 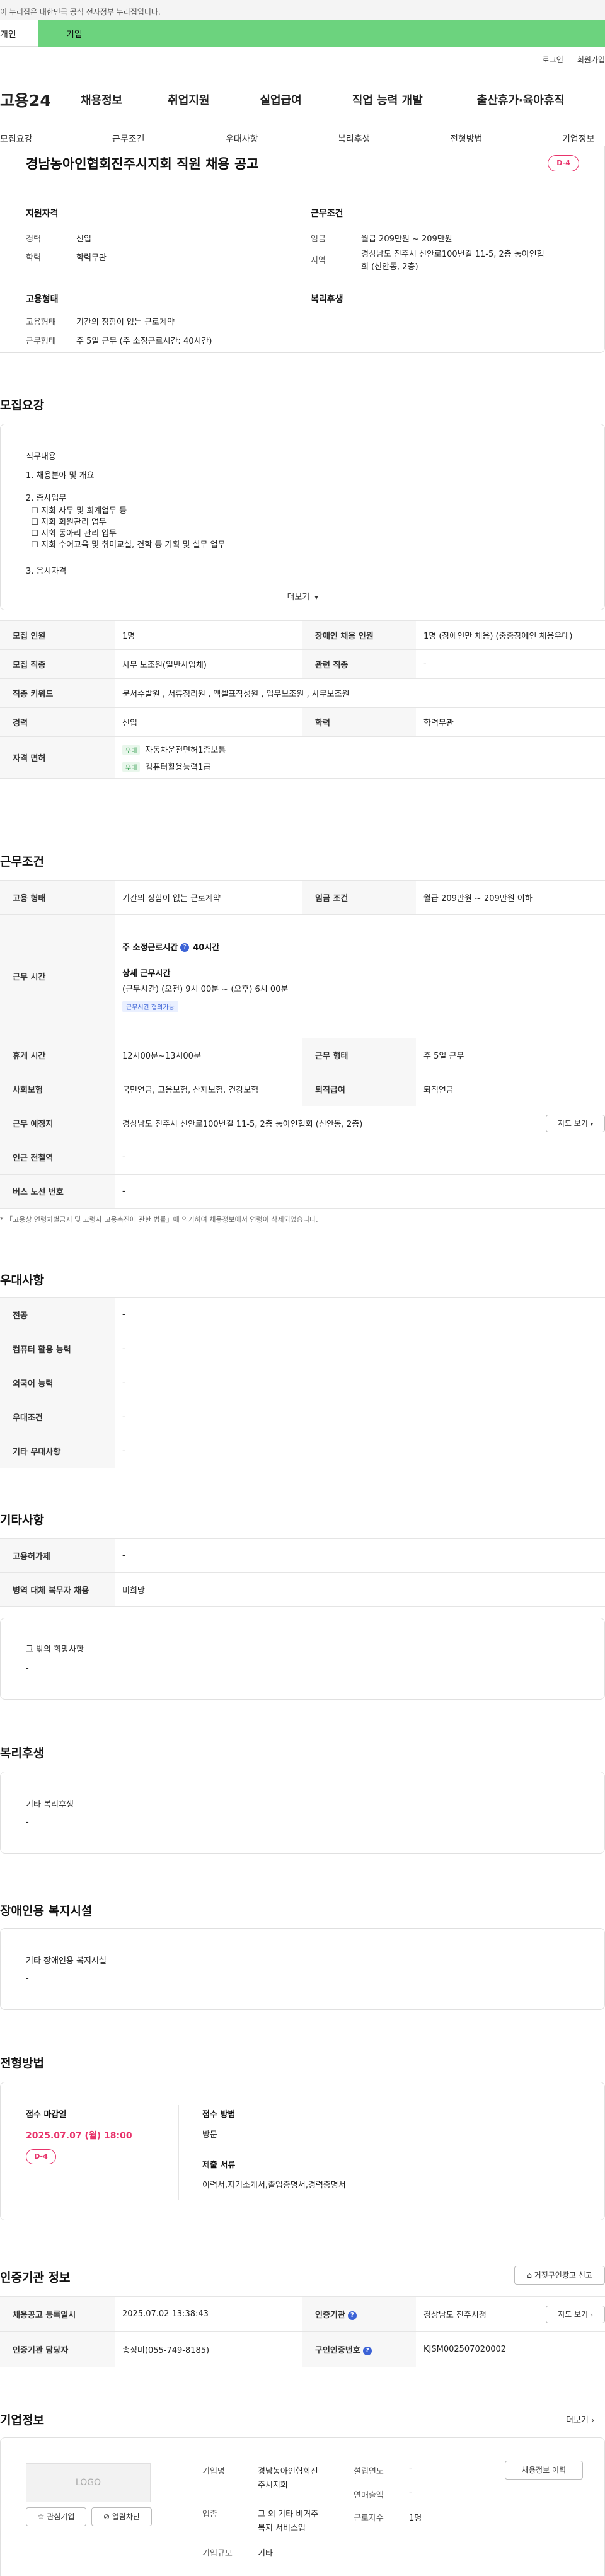 What do you see at coordinates (209, 635) in the screenshot?
I see `row-value: 1명` at bounding box center [209, 635].